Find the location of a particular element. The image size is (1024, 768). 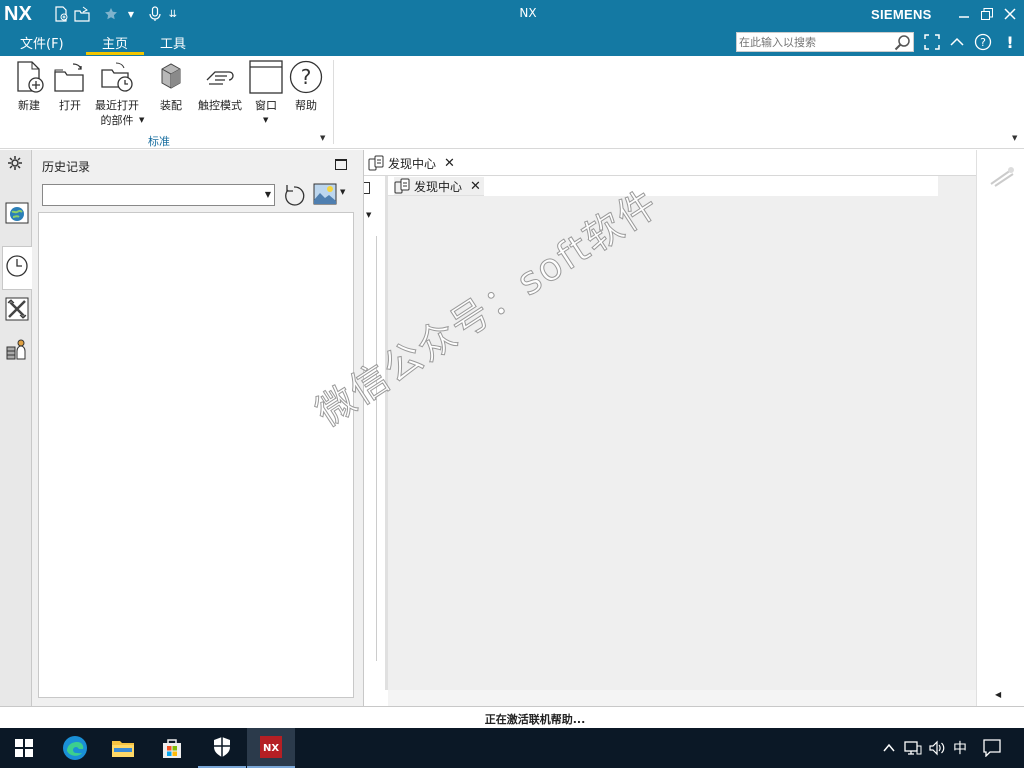

inner-tab-bar: 发现中心 ✕ is located at coordinates (663, 186).